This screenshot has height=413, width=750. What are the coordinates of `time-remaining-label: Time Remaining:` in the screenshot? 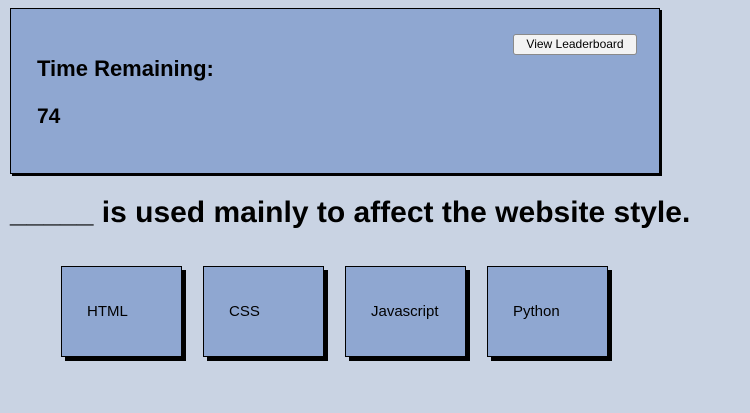 It's located at (125, 68).